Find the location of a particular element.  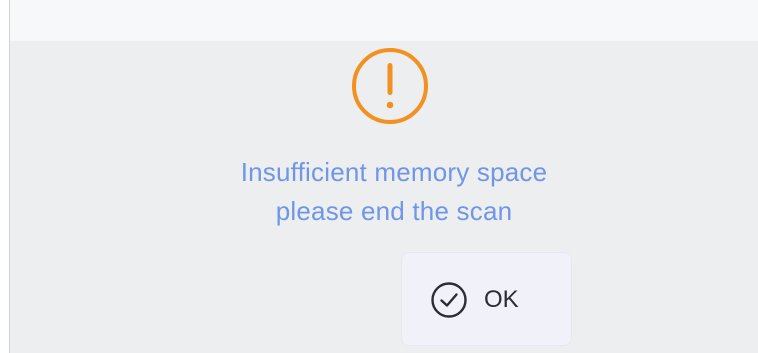

check-circle-icon is located at coordinates (449, 300).